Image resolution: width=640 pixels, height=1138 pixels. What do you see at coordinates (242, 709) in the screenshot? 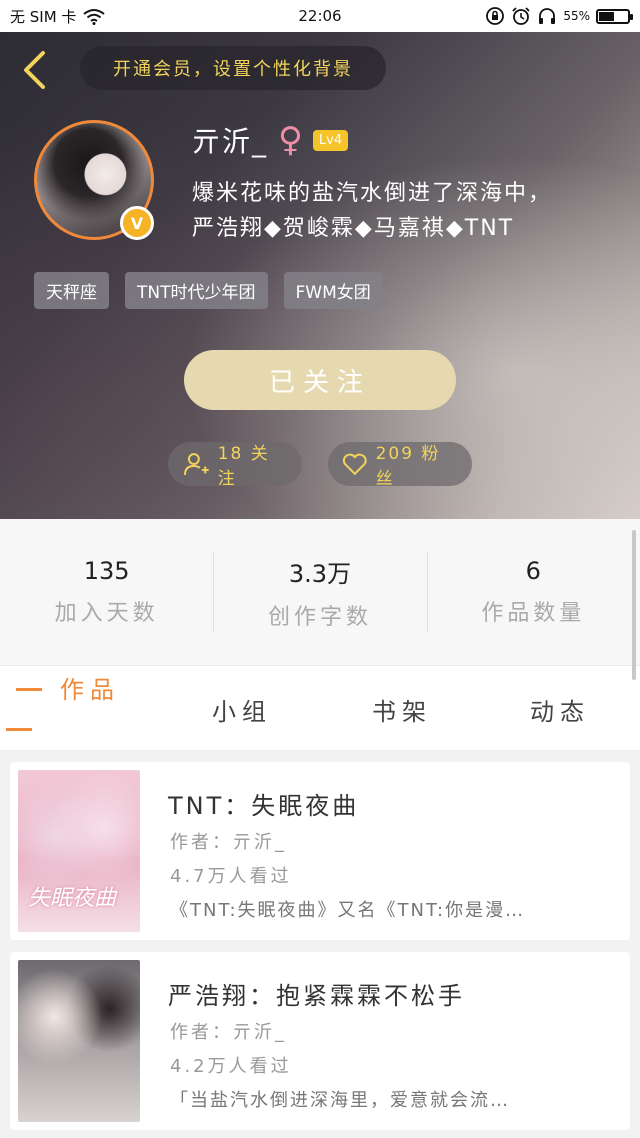
I see `tab-groups: 小组` at bounding box center [242, 709].